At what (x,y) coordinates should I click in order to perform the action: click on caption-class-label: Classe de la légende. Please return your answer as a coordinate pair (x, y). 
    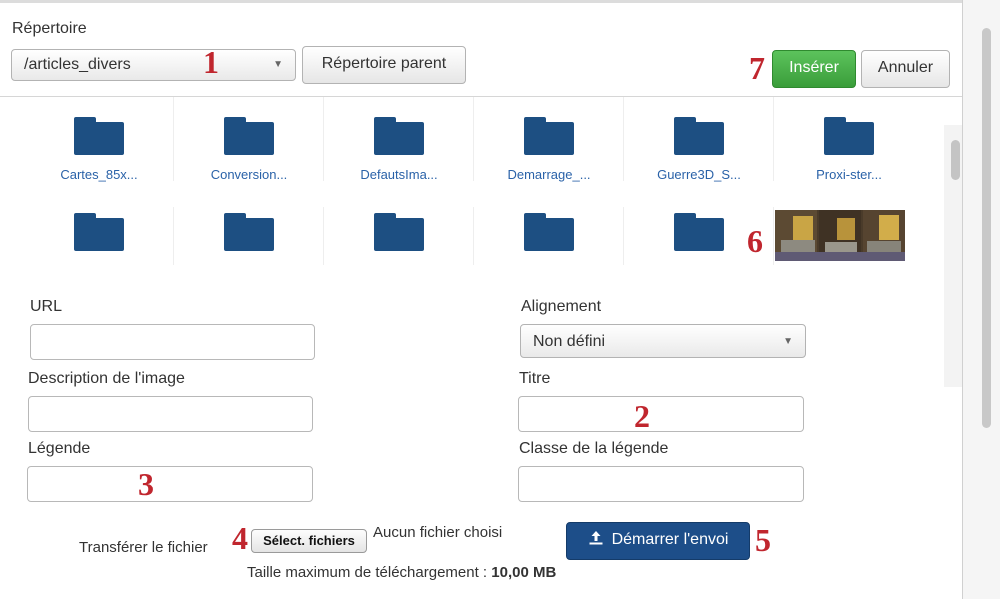
    Looking at the image, I should click on (594, 448).